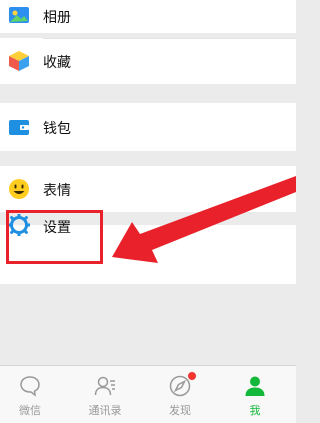 The width and height of the screenshot is (320, 423). Describe the element at coordinates (148, 127) in the screenshot. I see `menu-item-wallet: 钱包` at that location.